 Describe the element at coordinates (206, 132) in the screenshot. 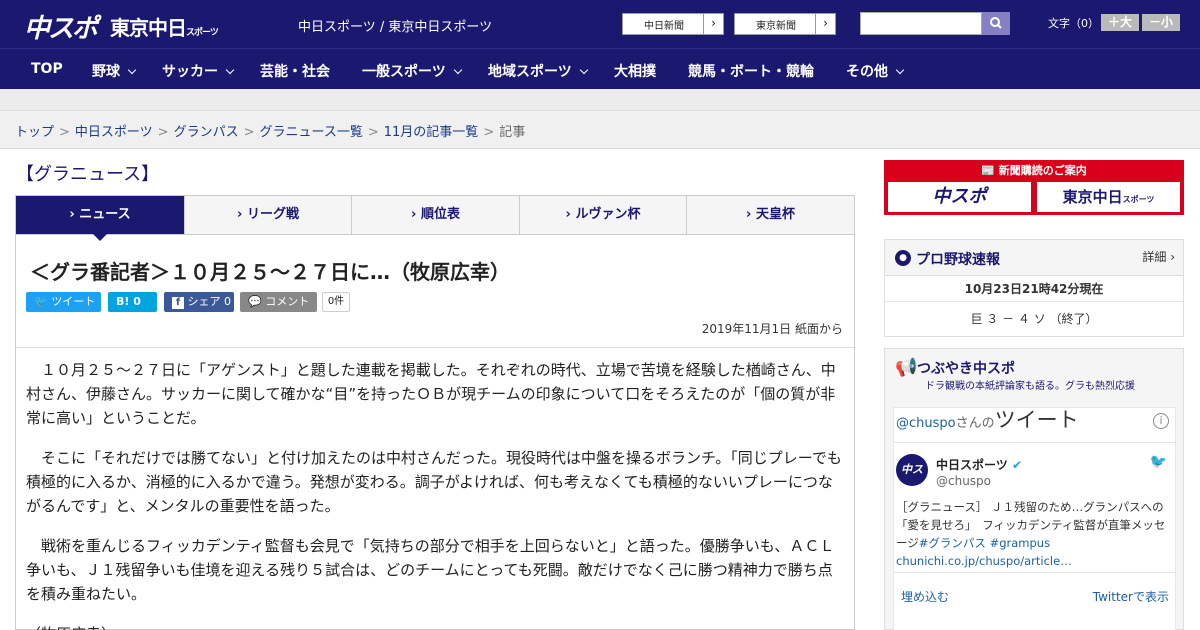

I see `breadcrumb-grampus: グランパス` at that location.